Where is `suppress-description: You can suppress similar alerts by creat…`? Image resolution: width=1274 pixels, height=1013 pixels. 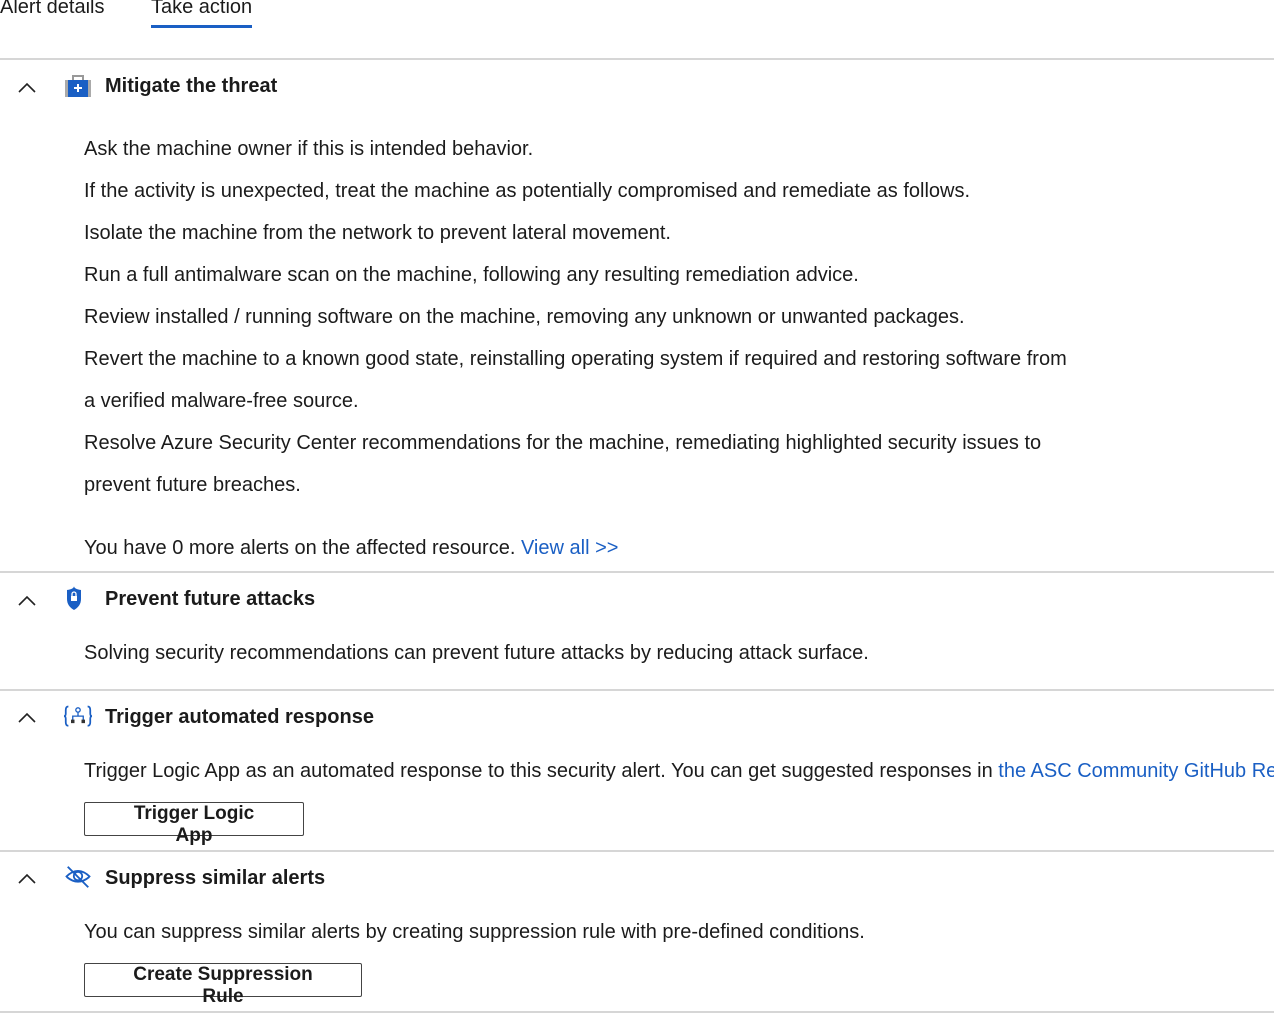 suppress-description: You can suppress similar alerts by creat… is located at coordinates (474, 932).